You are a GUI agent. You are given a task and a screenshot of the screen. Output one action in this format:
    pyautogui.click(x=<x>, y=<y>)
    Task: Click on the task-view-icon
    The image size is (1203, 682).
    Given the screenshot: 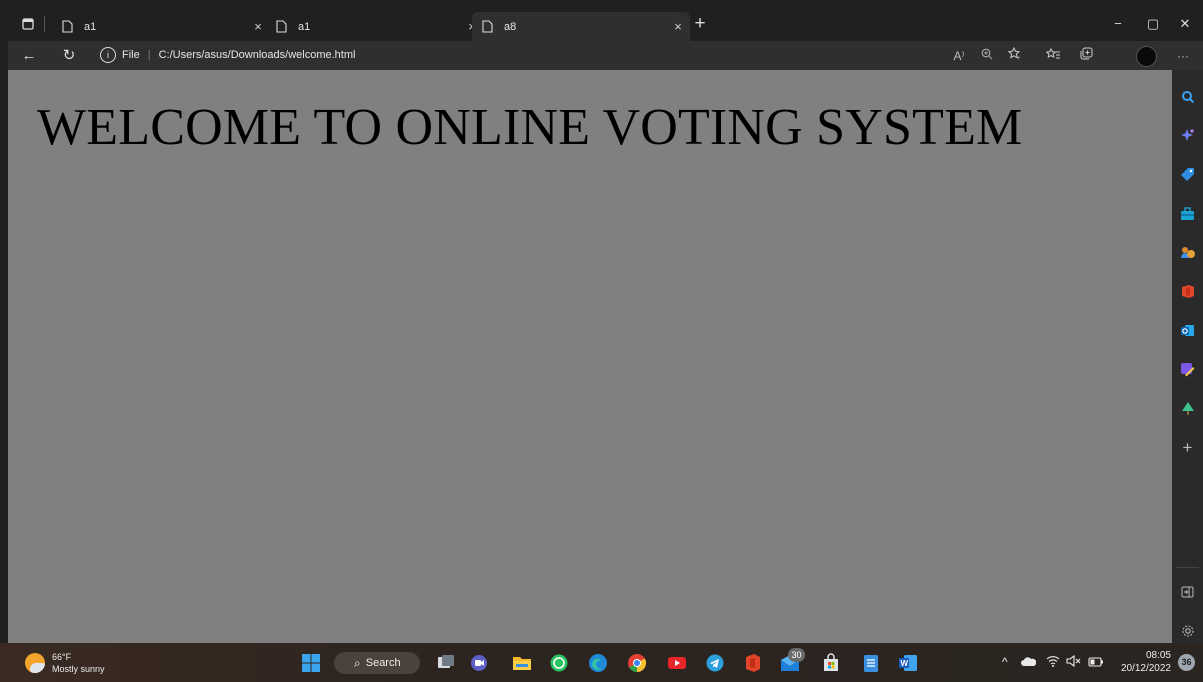 What is the action you would take?
    pyautogui.click(x=446, y=663)
    